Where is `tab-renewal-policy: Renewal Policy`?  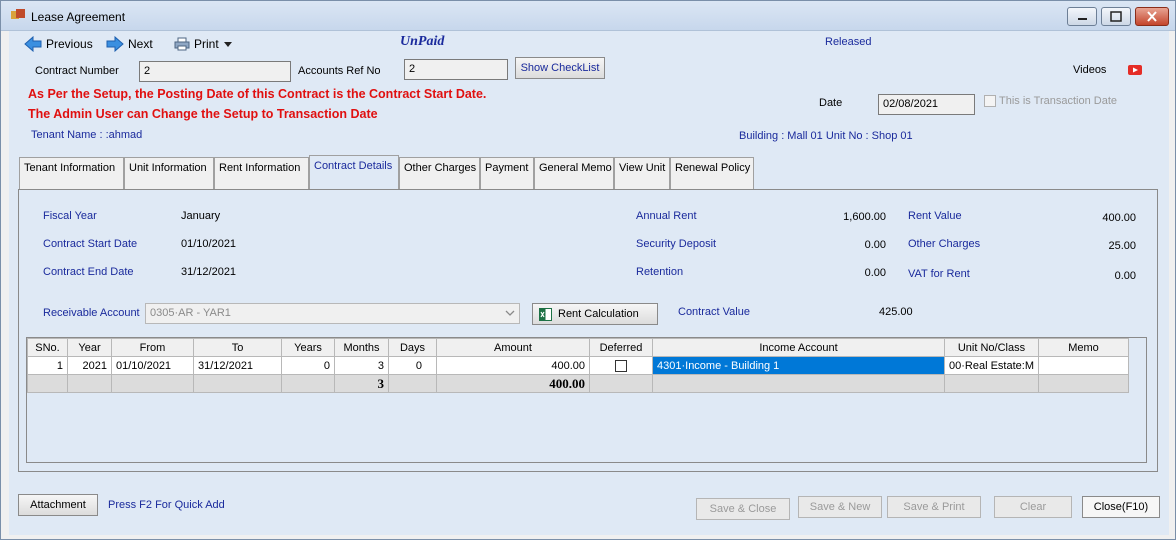
tab-renewal-policy: Renewal Policy is located at coordinates (712, 173).